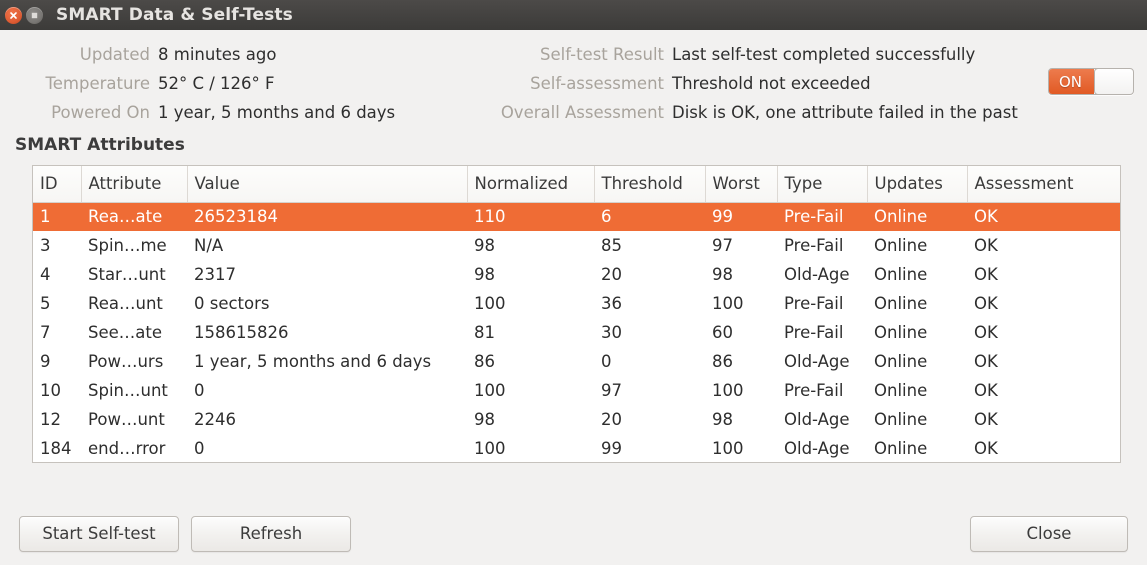  I want to click on smart-enabled-toggle: ON, so click(1091, 81).